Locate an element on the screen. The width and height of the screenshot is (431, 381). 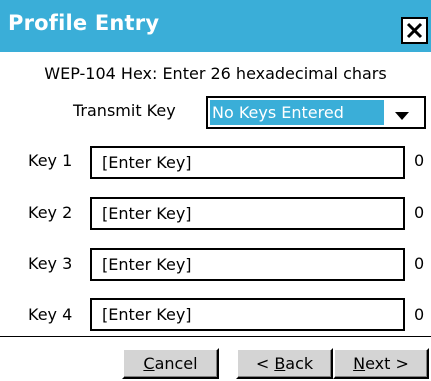
key-3-char-count: 0 is located at coordinates (419, 263).